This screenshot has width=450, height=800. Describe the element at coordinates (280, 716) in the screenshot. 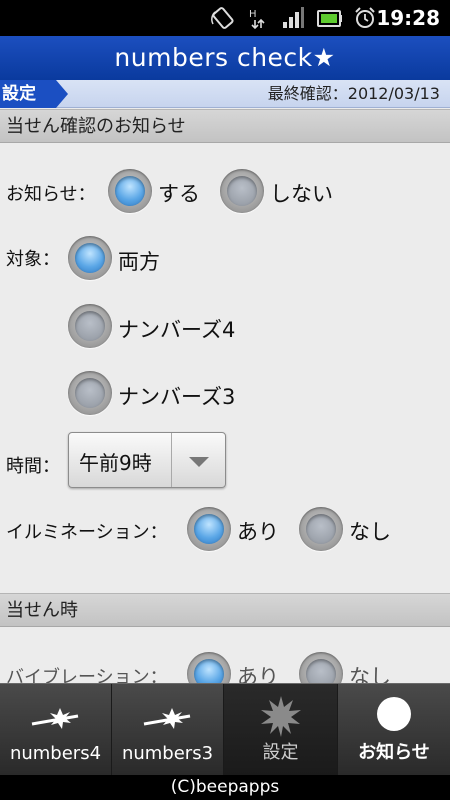

I see `starburst-icon` at that location.